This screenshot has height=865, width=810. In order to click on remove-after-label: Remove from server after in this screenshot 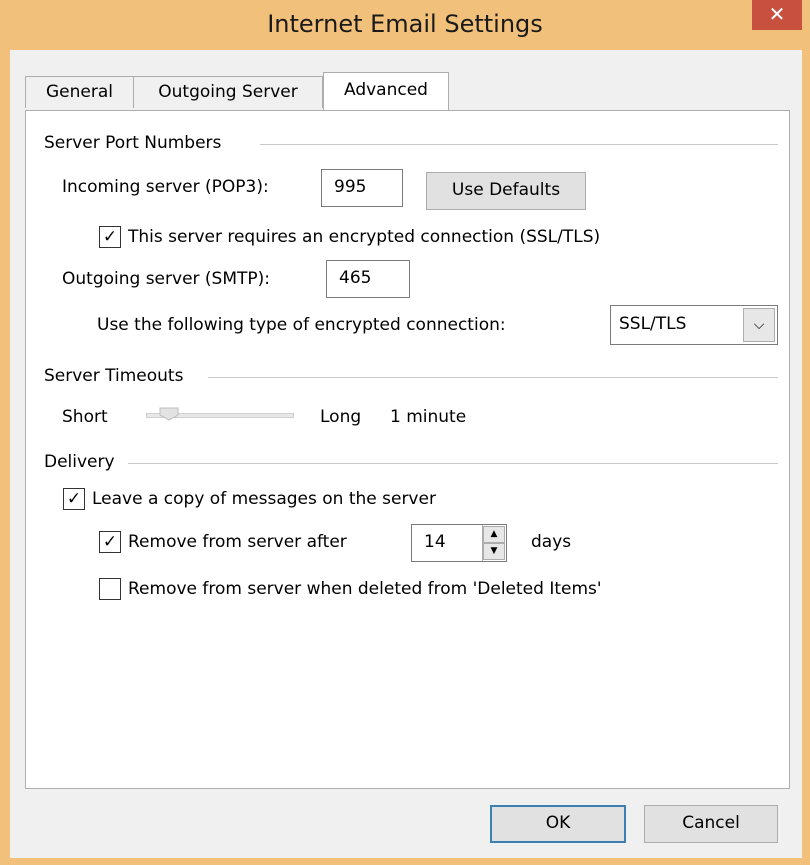, I will do `click(237, 542)`.